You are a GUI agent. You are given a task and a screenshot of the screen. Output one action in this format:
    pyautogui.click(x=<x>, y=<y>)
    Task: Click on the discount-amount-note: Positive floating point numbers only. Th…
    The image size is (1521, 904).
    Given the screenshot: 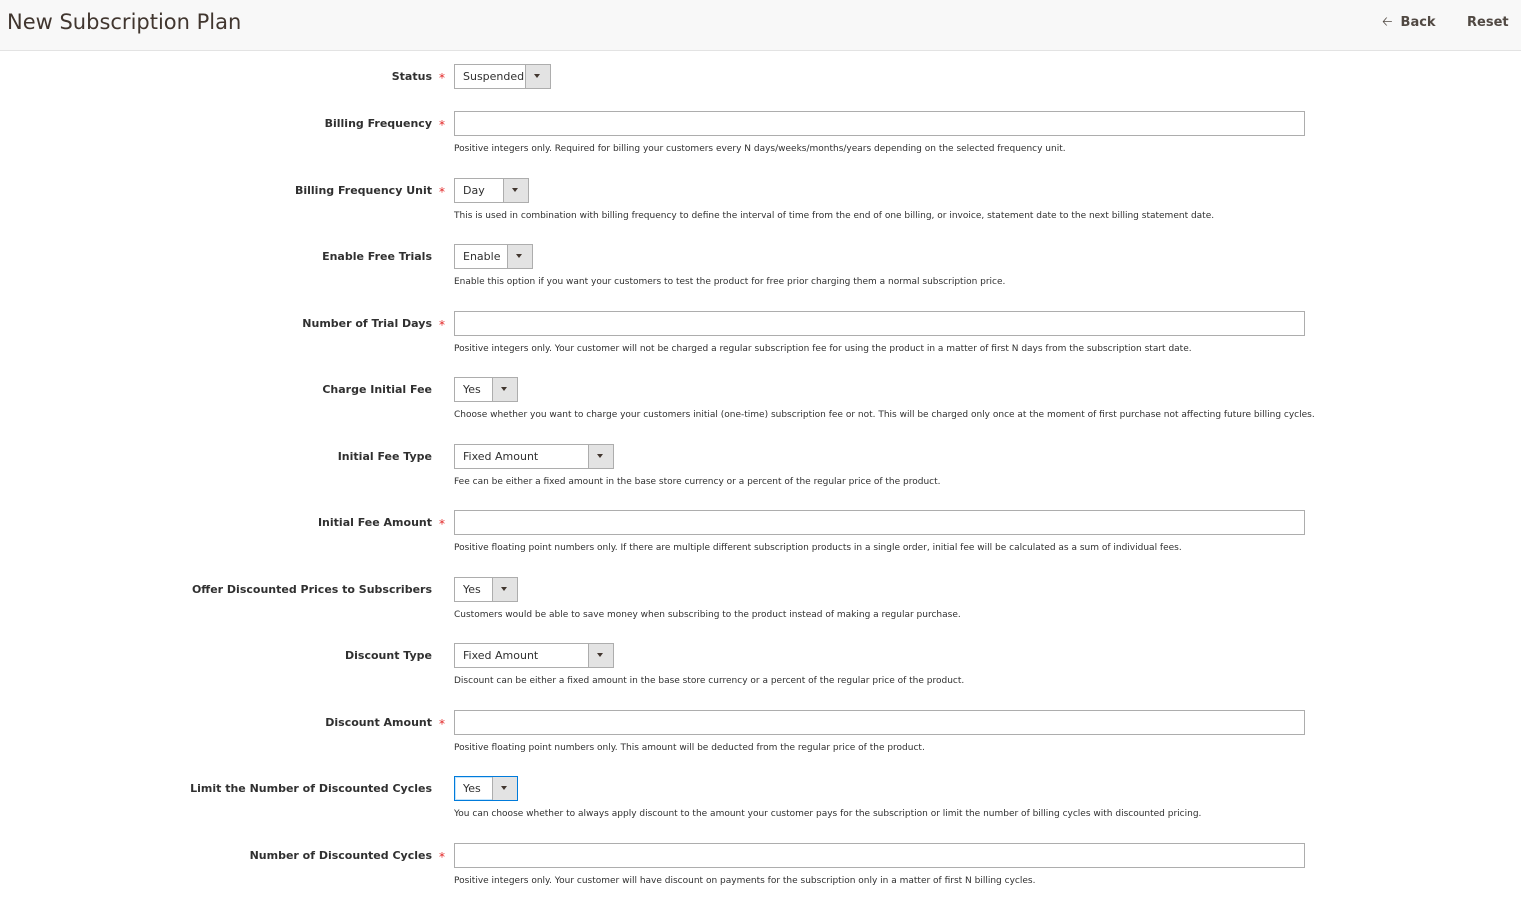 What is the action you would take?
    pyautogui.click(x=689, y=748)
    